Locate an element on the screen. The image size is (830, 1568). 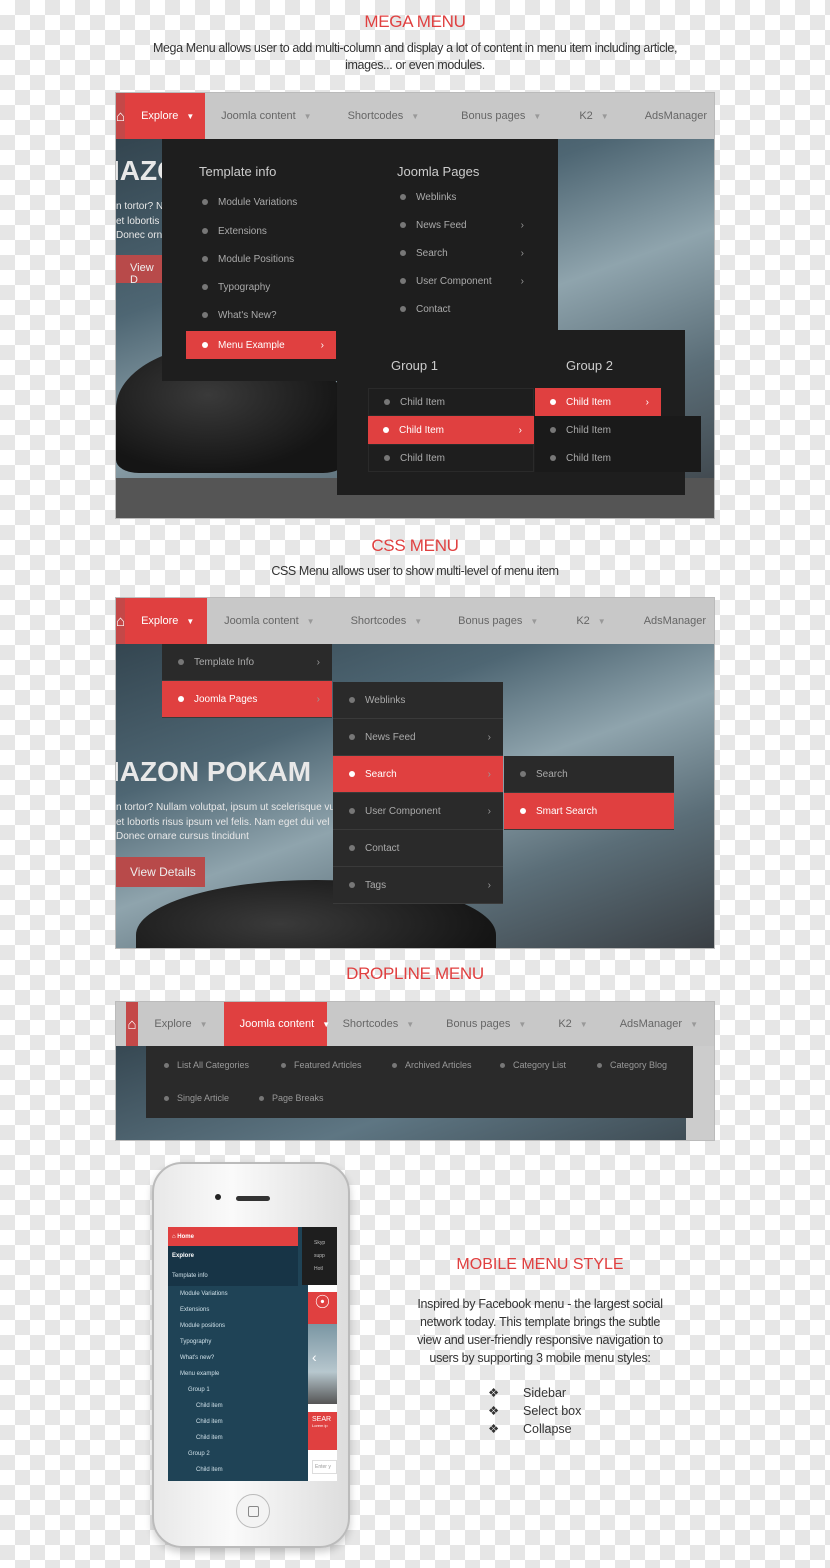
nav-label: AdsManager is located at coordinates (676, 116).